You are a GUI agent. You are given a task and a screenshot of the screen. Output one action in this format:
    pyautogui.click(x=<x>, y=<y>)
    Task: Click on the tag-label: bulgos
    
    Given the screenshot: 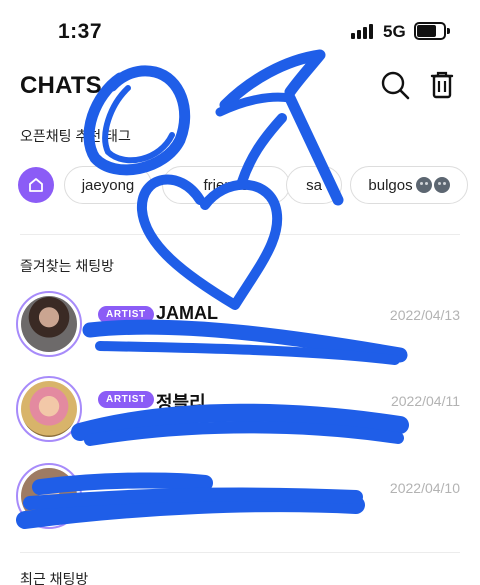 What is the action you would take?
    pyautogui.click(x=390, y=185)
    